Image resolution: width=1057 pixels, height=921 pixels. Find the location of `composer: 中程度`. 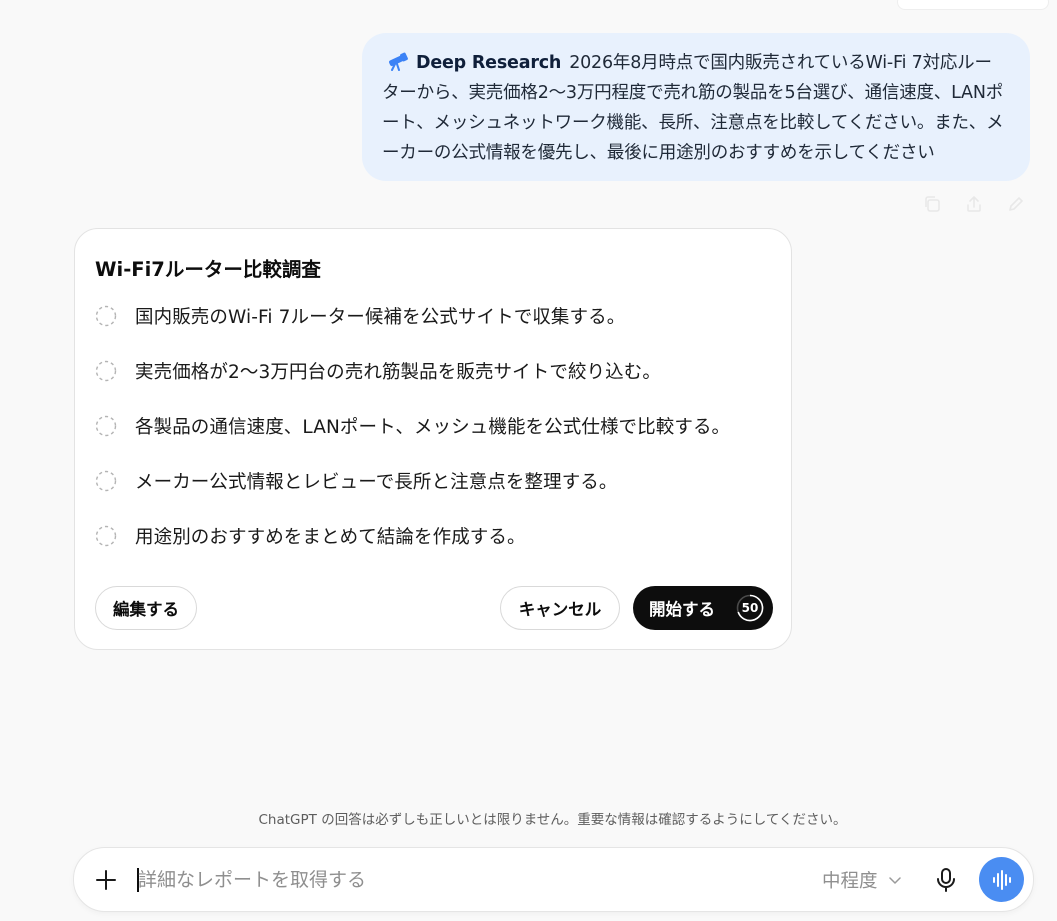

composer: 中程度 is located at coordinates (553, 879).